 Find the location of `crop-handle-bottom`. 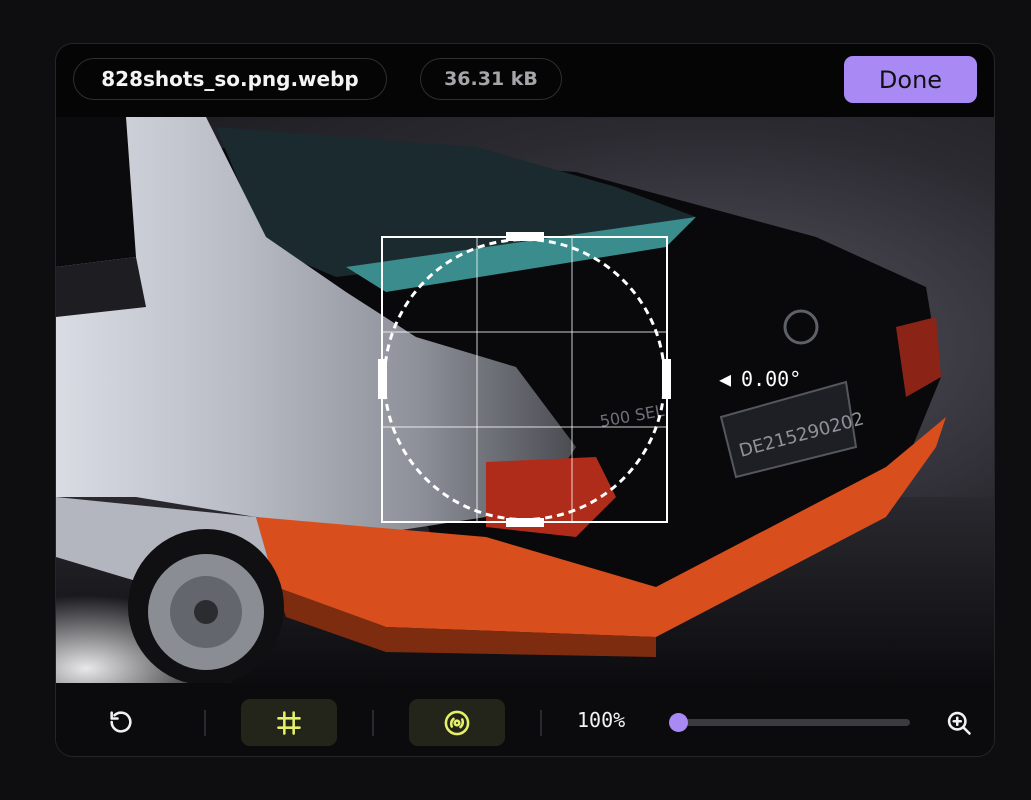

crop-handle-bottom is located at coordinates (525, 522).